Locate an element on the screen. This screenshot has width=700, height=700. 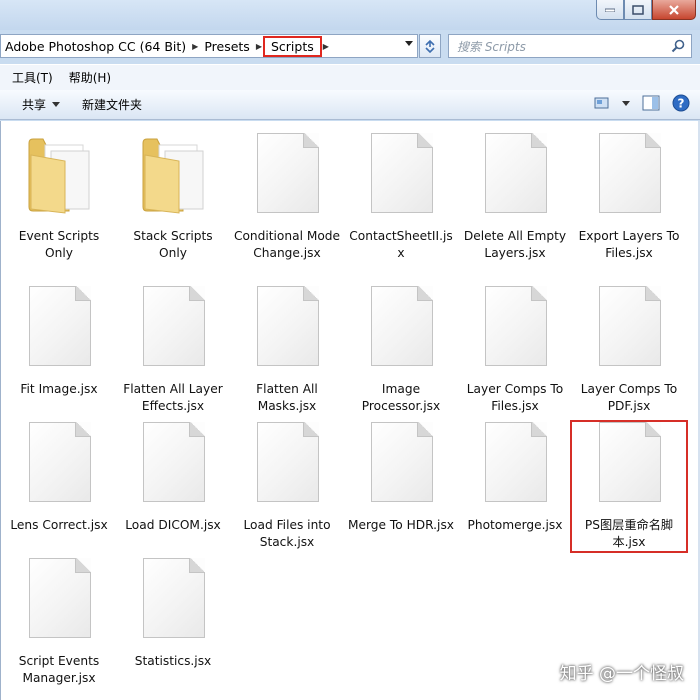
refresh-button is located at coordinates (430, 46).